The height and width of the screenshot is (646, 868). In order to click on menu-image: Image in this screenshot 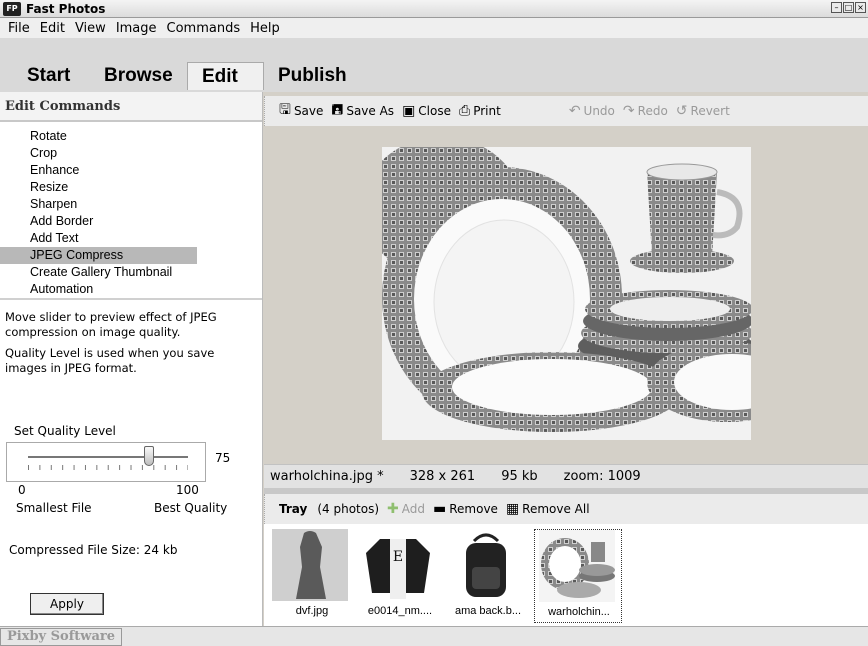, I will do `click(136, 28)`.